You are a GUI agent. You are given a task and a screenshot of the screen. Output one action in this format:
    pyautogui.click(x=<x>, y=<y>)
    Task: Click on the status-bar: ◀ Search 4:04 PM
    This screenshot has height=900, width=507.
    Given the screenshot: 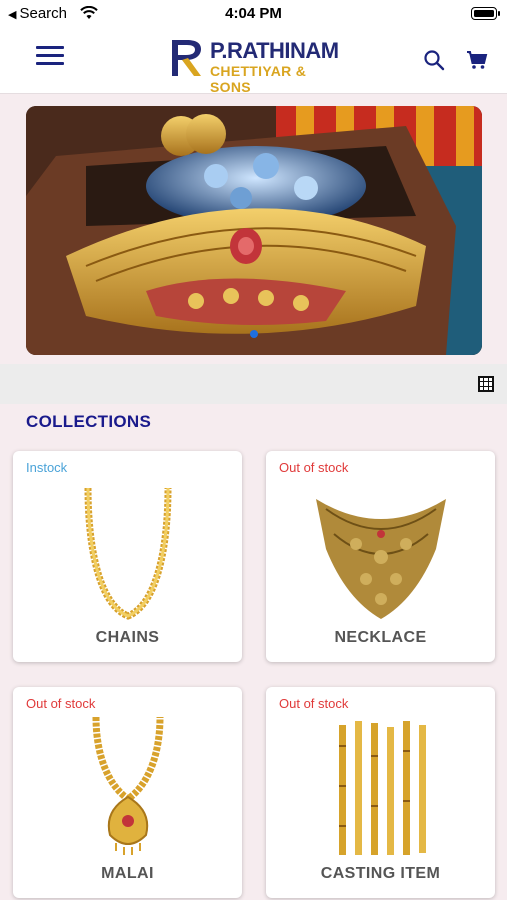 What is the action you would take?
    pyautogui.click(x=253, y=14)
    